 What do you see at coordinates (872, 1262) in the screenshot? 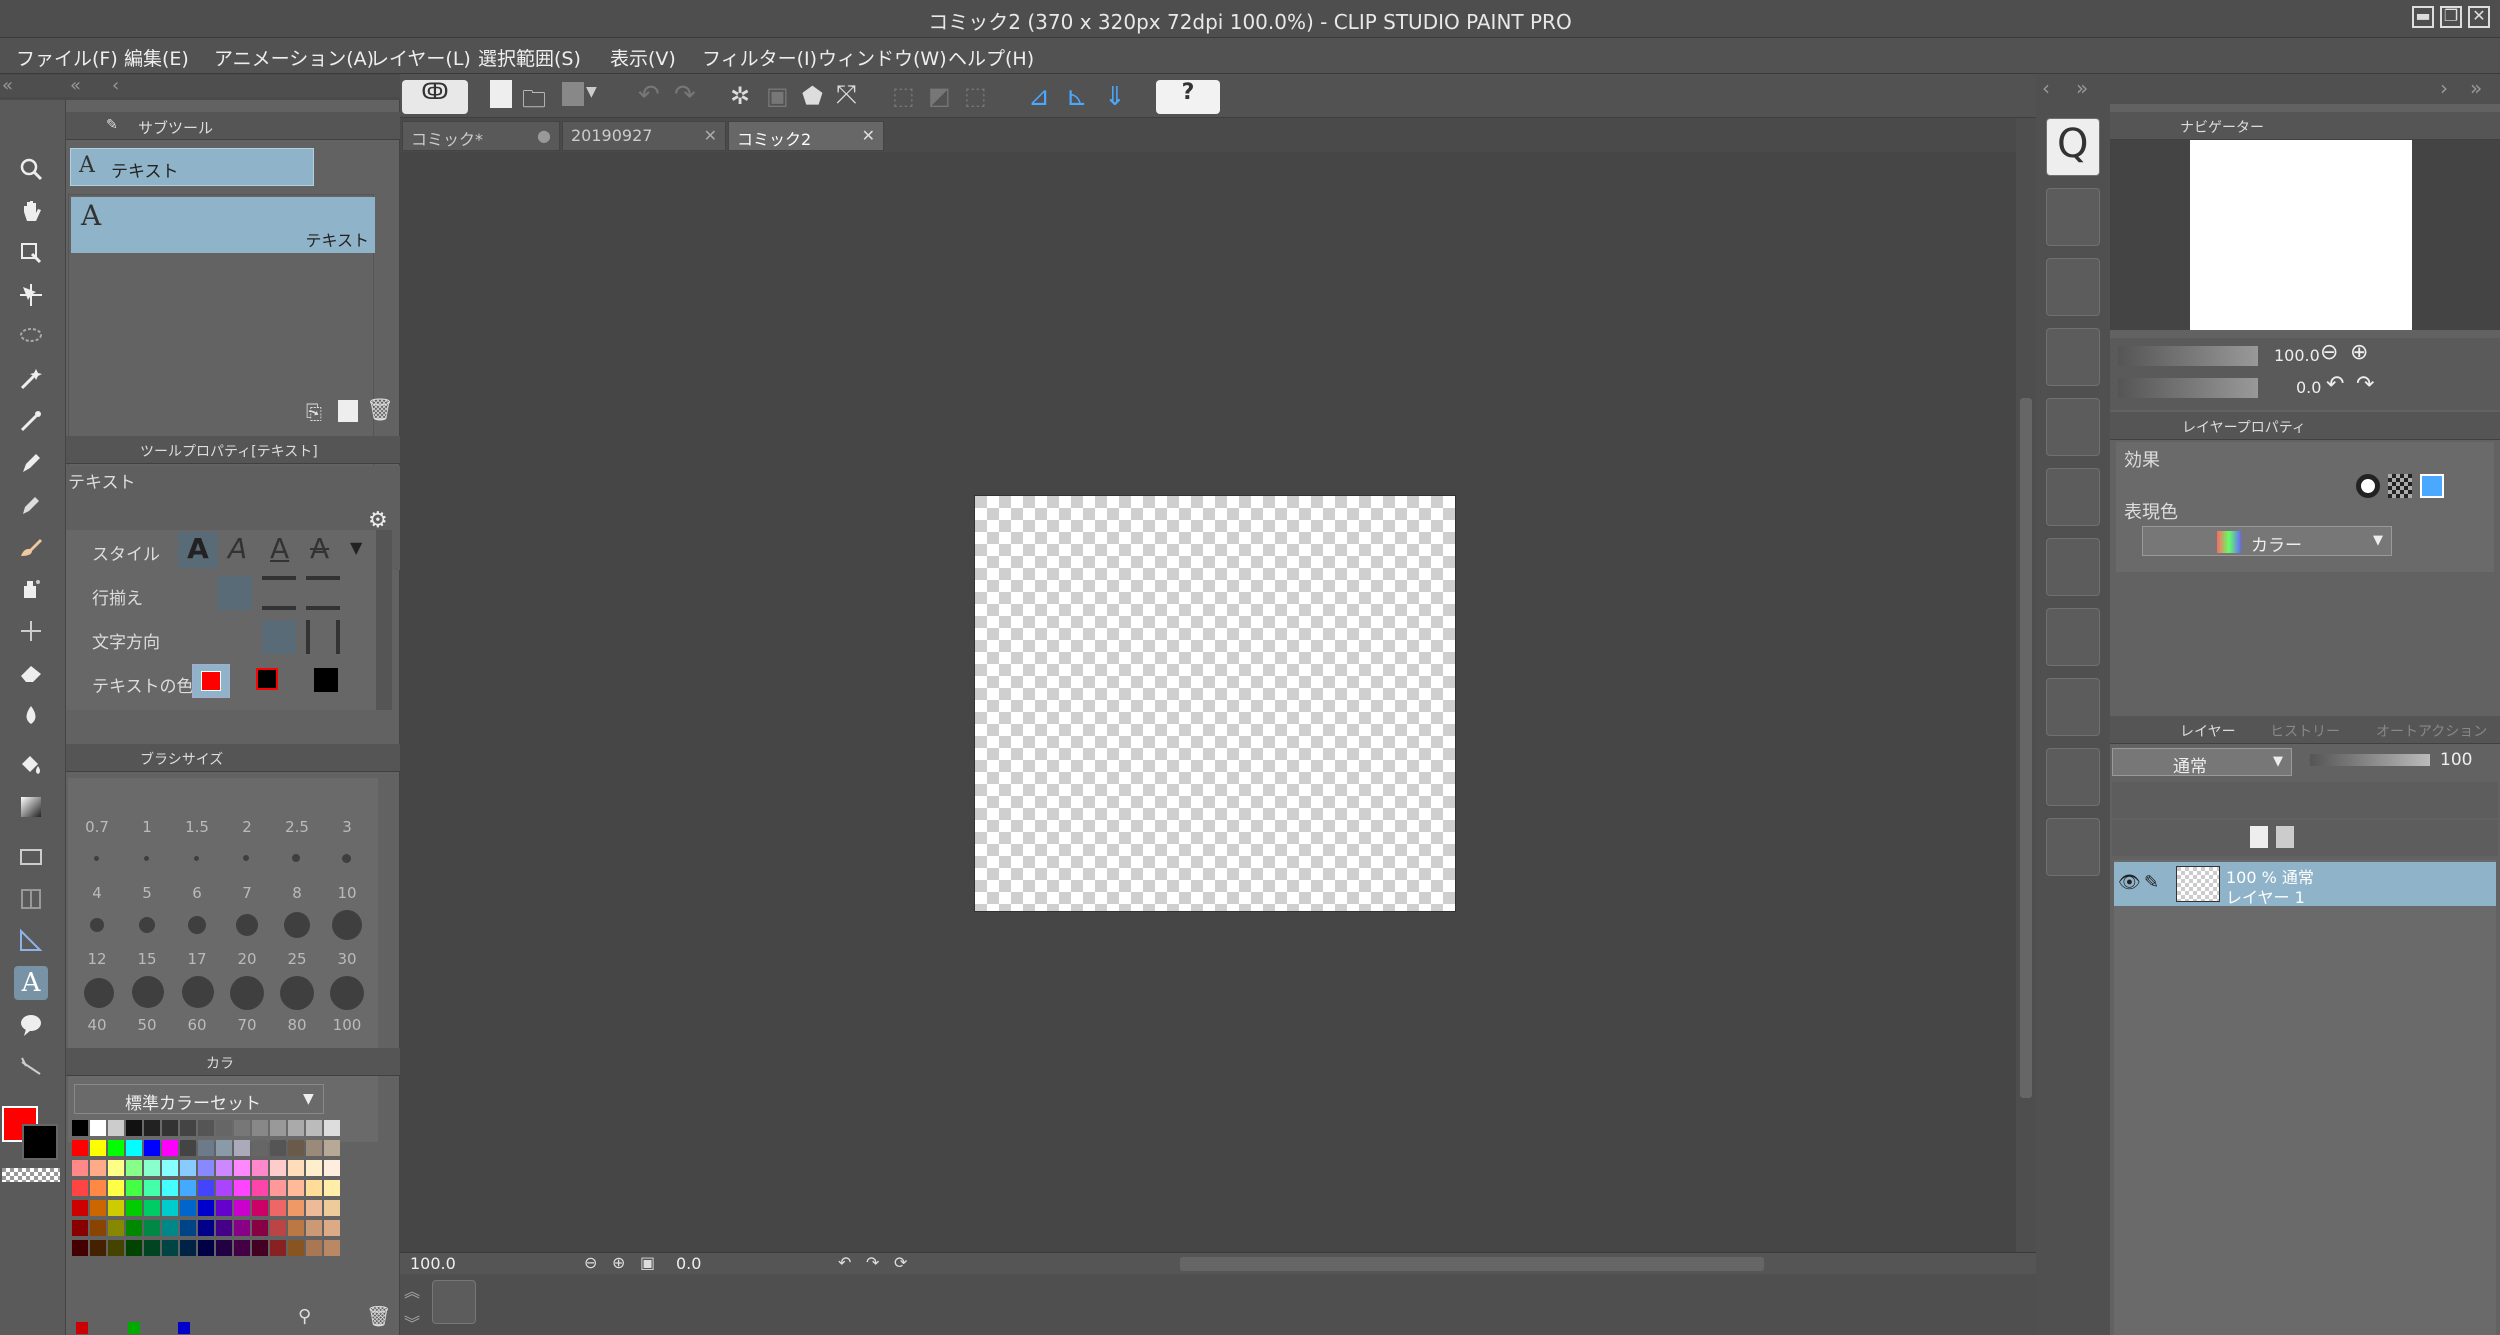
I see `rotate-right-icon: ↷` at bounding box center [872, 1262].